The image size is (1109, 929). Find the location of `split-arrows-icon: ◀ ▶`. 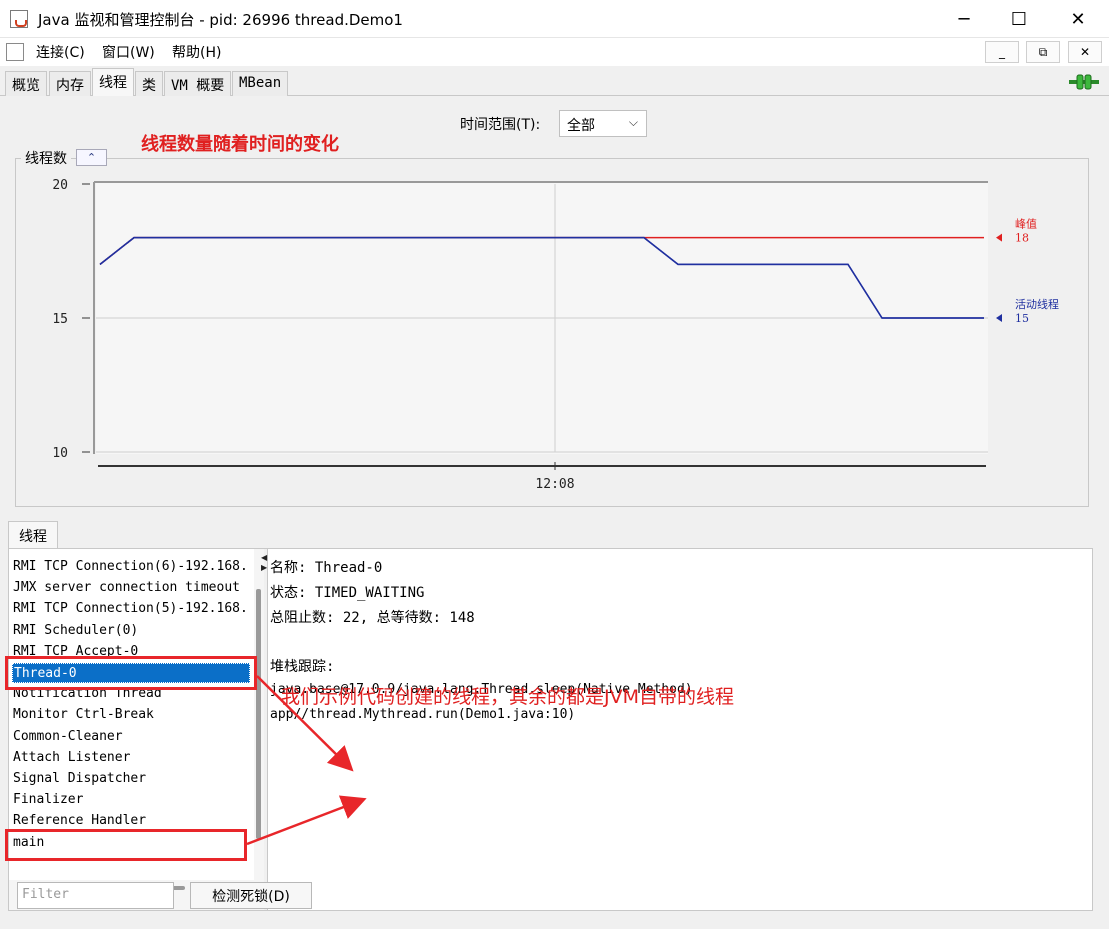

split-arrows-icon: ◀ ▶ is located at coordinates (264, 563).